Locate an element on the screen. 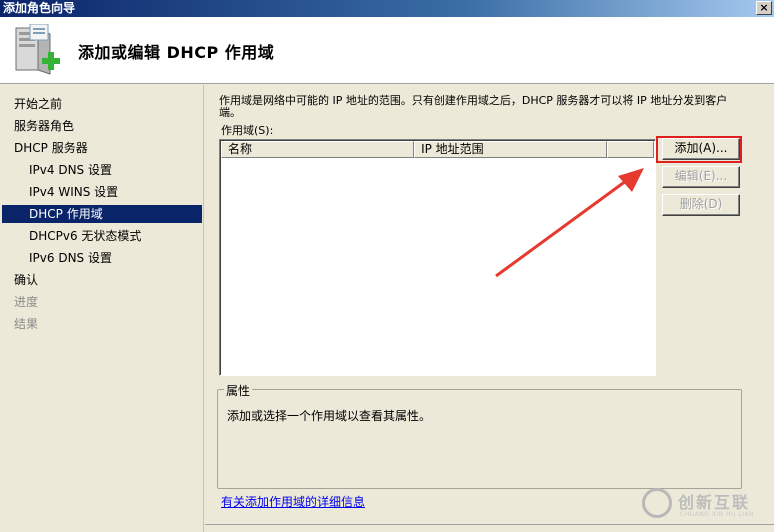  brand-watermark: 创新互联 CHUANG XIN HU LIAN is located at coordinates (707, 506).